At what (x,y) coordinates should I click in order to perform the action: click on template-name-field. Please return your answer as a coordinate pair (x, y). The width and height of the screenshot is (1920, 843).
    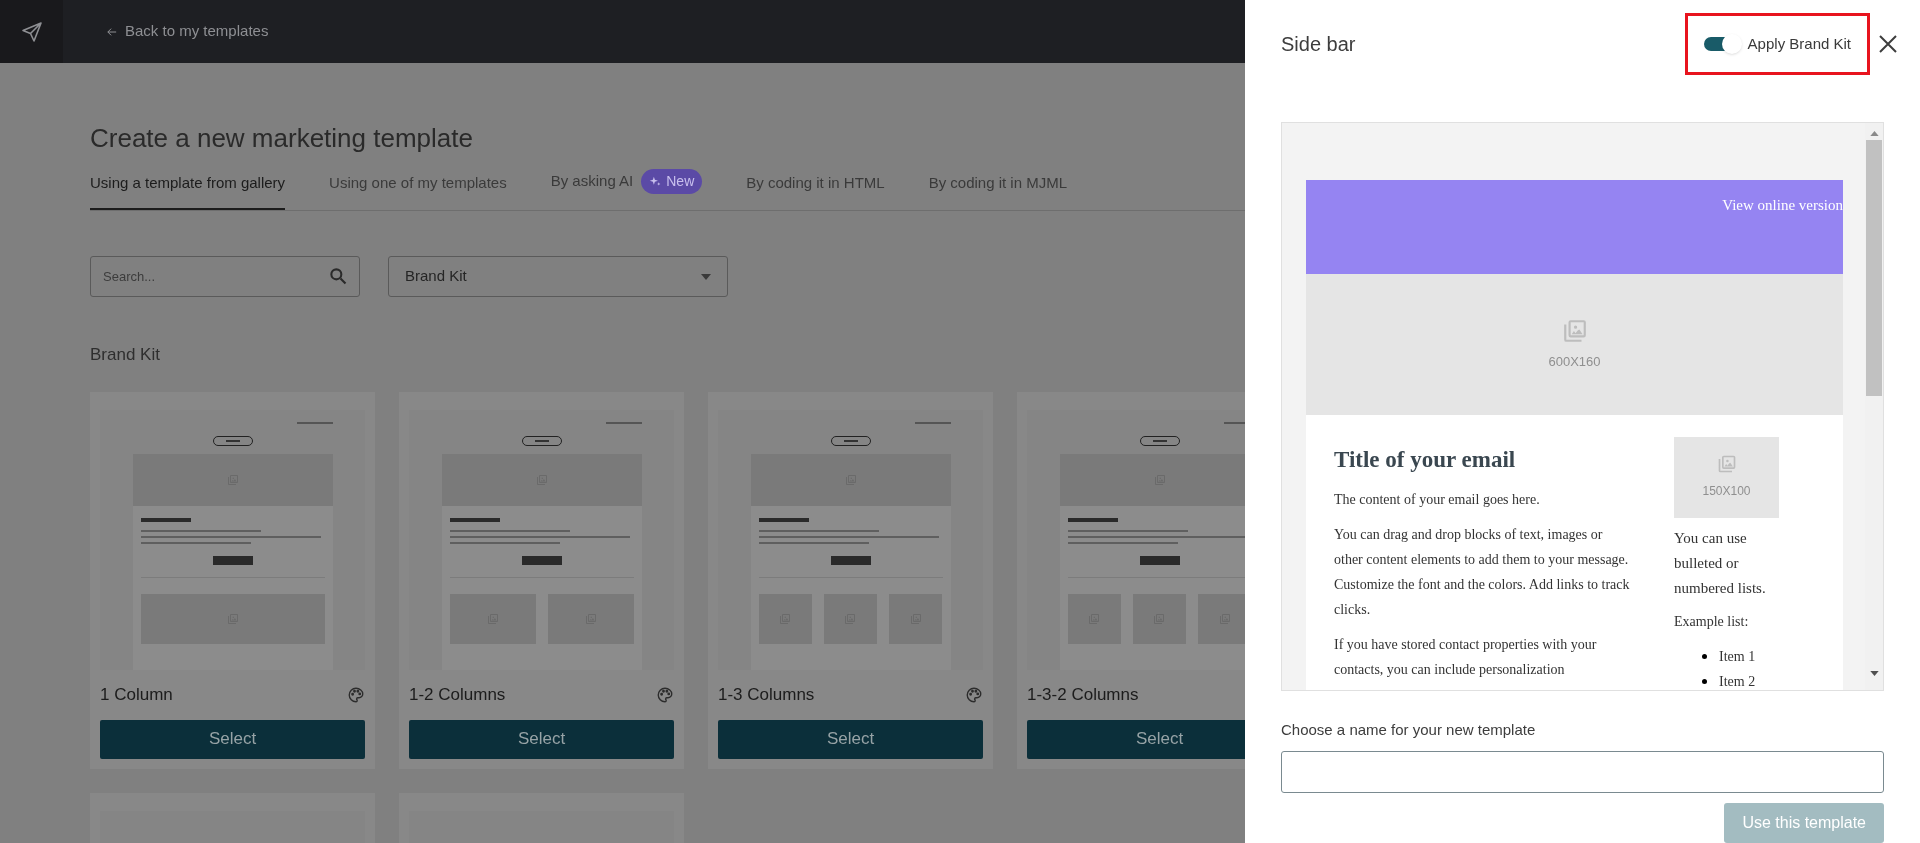
    Looking at the image, I should click on (1582, 772).